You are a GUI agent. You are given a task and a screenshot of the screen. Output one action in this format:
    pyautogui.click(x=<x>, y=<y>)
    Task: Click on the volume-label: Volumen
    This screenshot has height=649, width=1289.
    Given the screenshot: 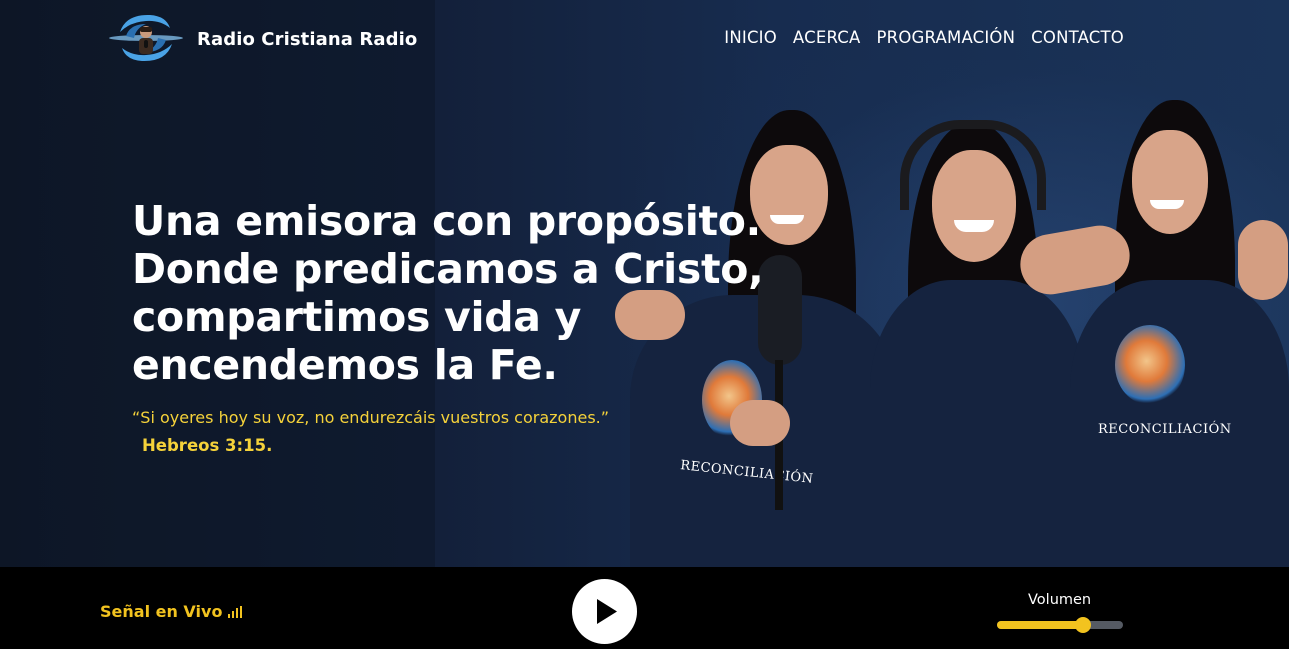 What is the action you would take?
    pyautogui.click(x=1060, y=600)
    